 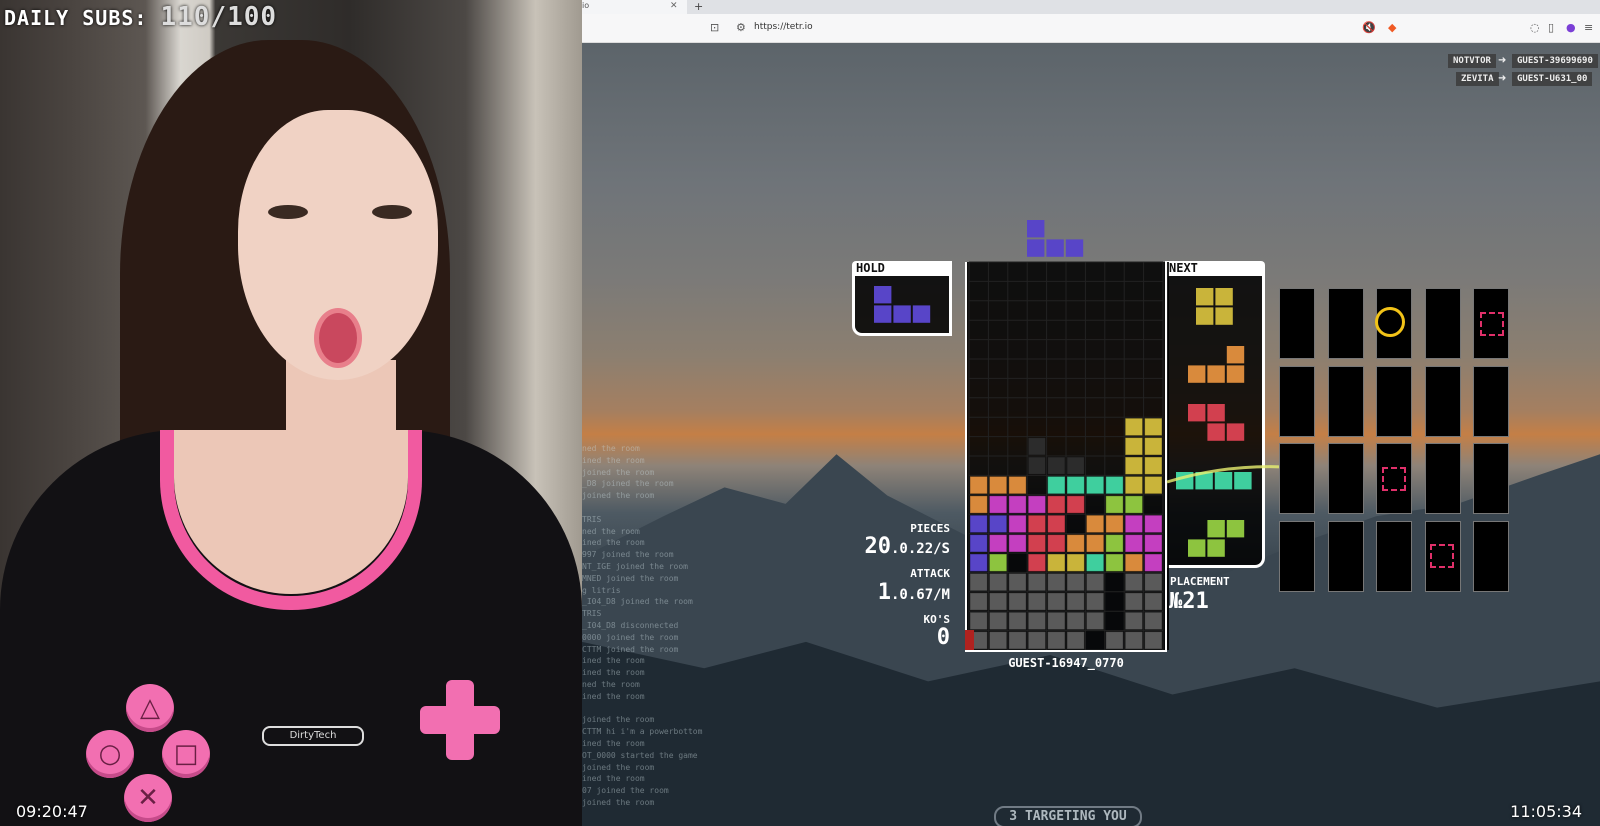 What do you see at coordinates (1546, 811) in the screenshot?
I see `clock-right: 11:05:34` at bounding box center [1546, 811].